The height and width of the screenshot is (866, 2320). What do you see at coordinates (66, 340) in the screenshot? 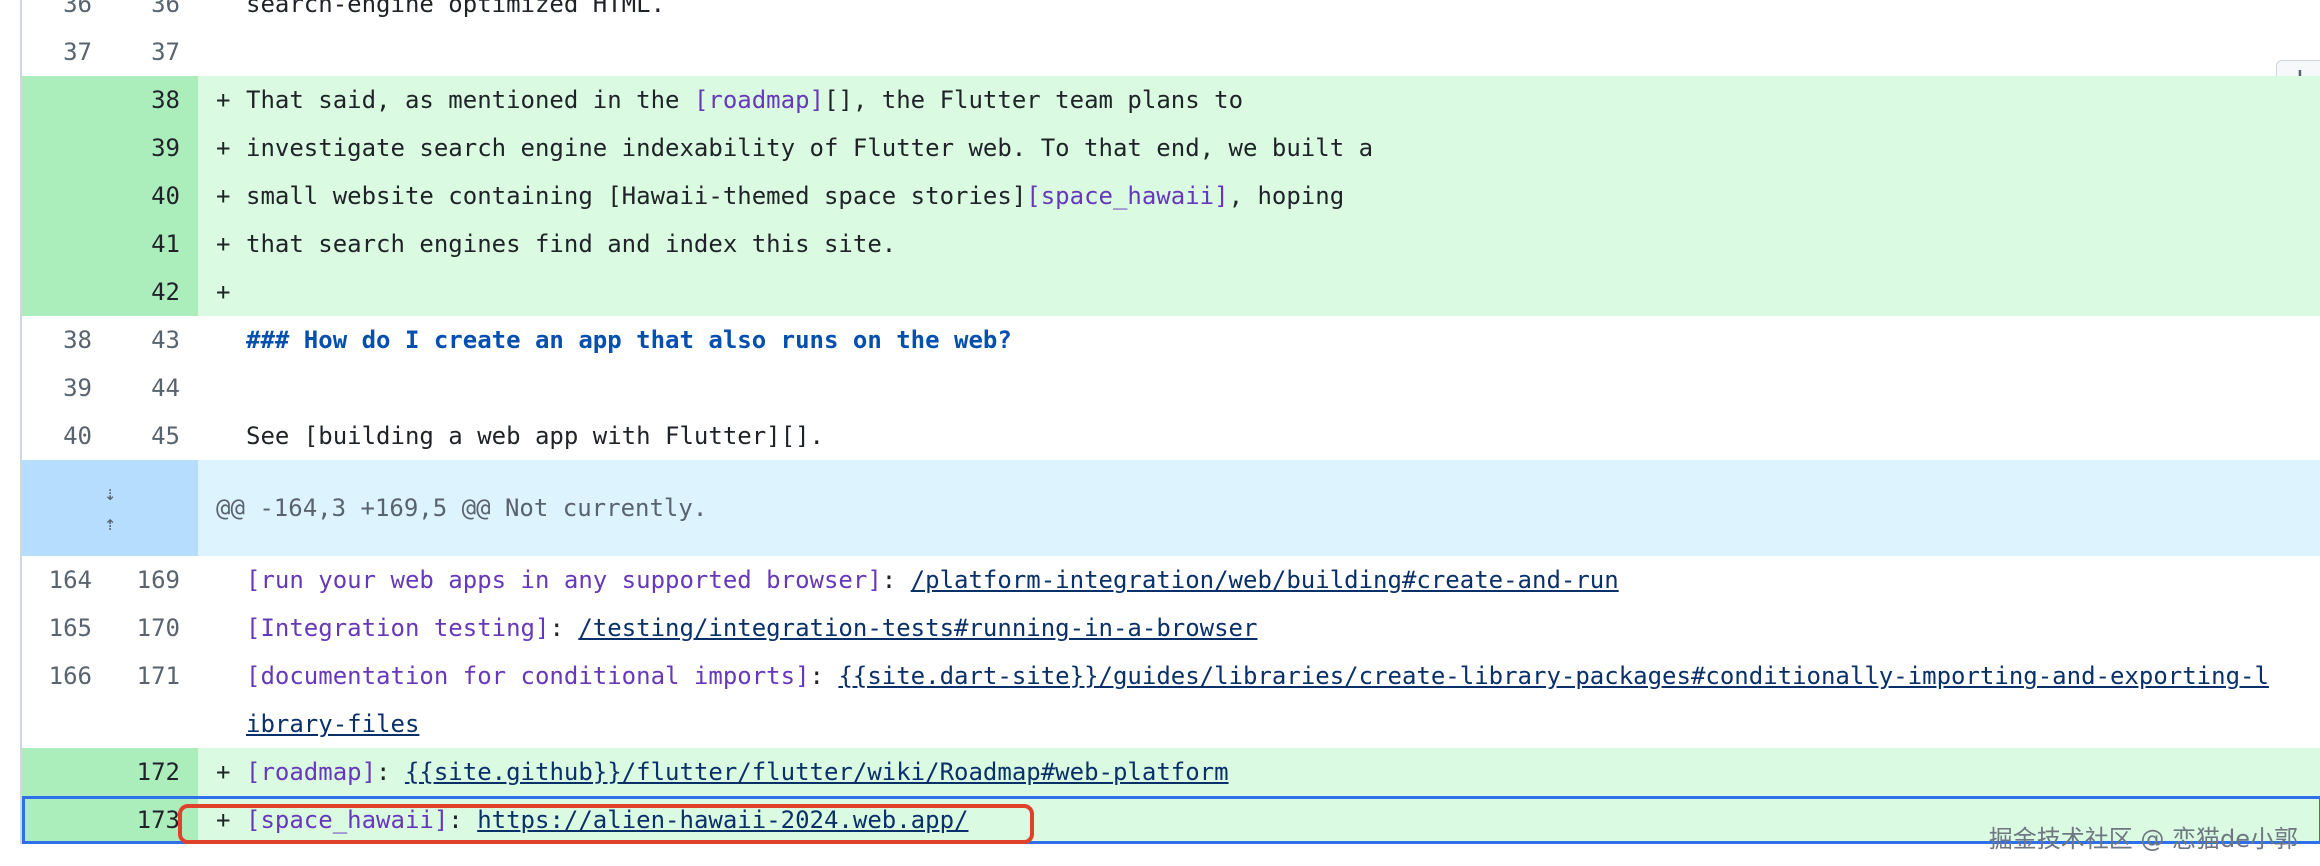
I see `old-line-number: 38` at bounding box center [66, 340].